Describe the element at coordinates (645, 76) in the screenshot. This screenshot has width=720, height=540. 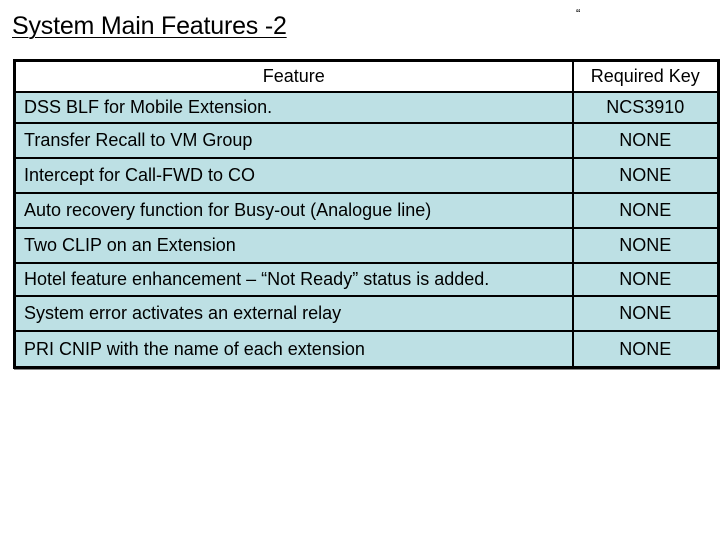
I see `header-required-key: Required Key` at that location.